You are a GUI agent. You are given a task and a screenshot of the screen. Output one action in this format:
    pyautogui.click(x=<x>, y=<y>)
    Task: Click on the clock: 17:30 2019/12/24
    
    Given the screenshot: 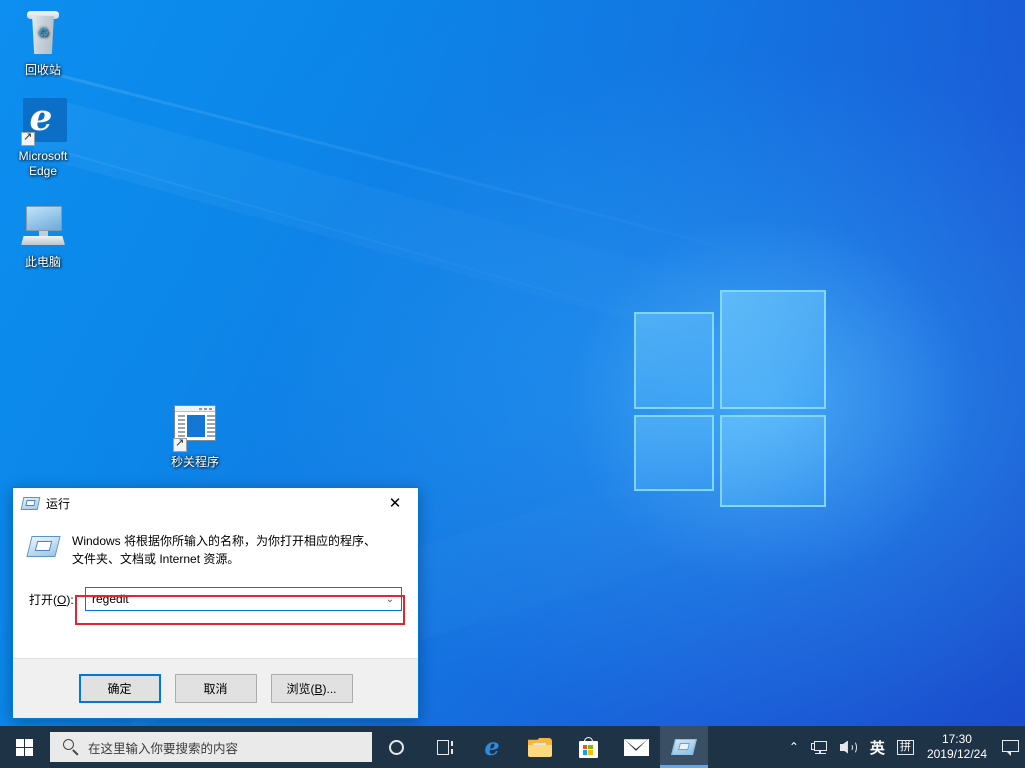 What is the action you would take?
    pyautogui.click(x=958, y=747)
    